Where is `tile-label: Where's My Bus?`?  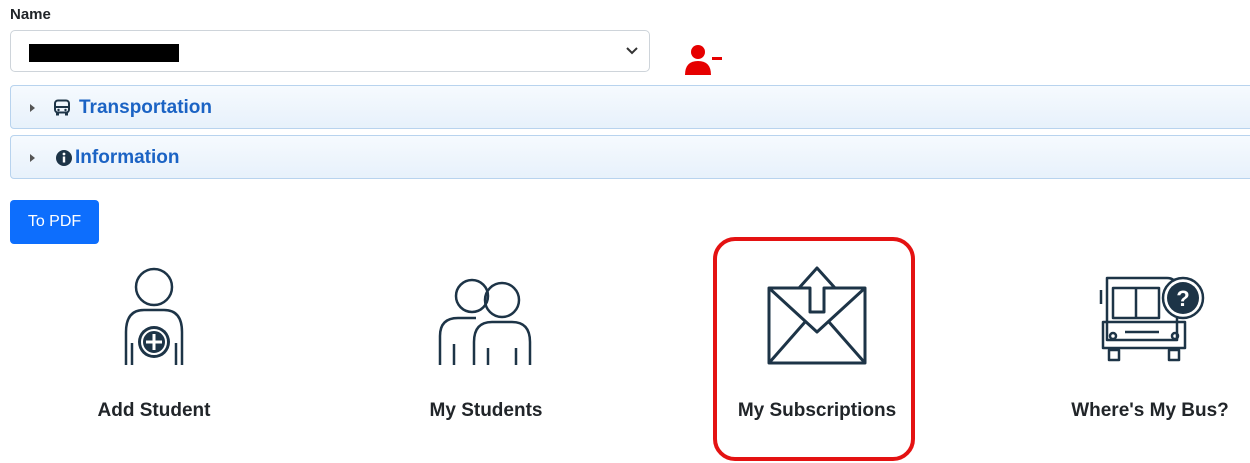 tile-label: Where's My Bus? is located at coordinates (1150, 410).